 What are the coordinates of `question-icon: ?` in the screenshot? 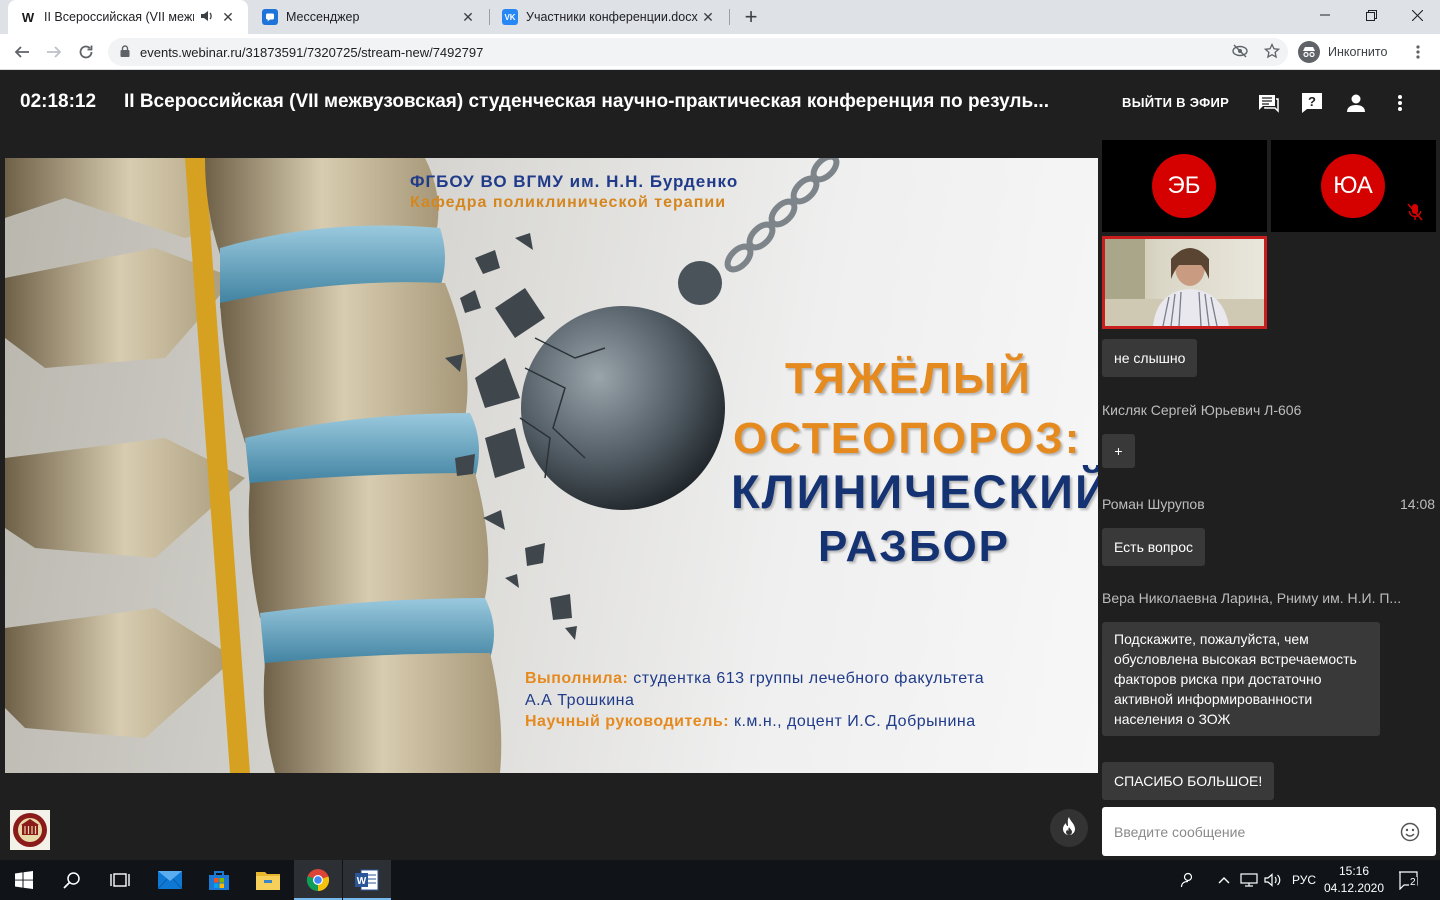 It's located at (1312, 103).